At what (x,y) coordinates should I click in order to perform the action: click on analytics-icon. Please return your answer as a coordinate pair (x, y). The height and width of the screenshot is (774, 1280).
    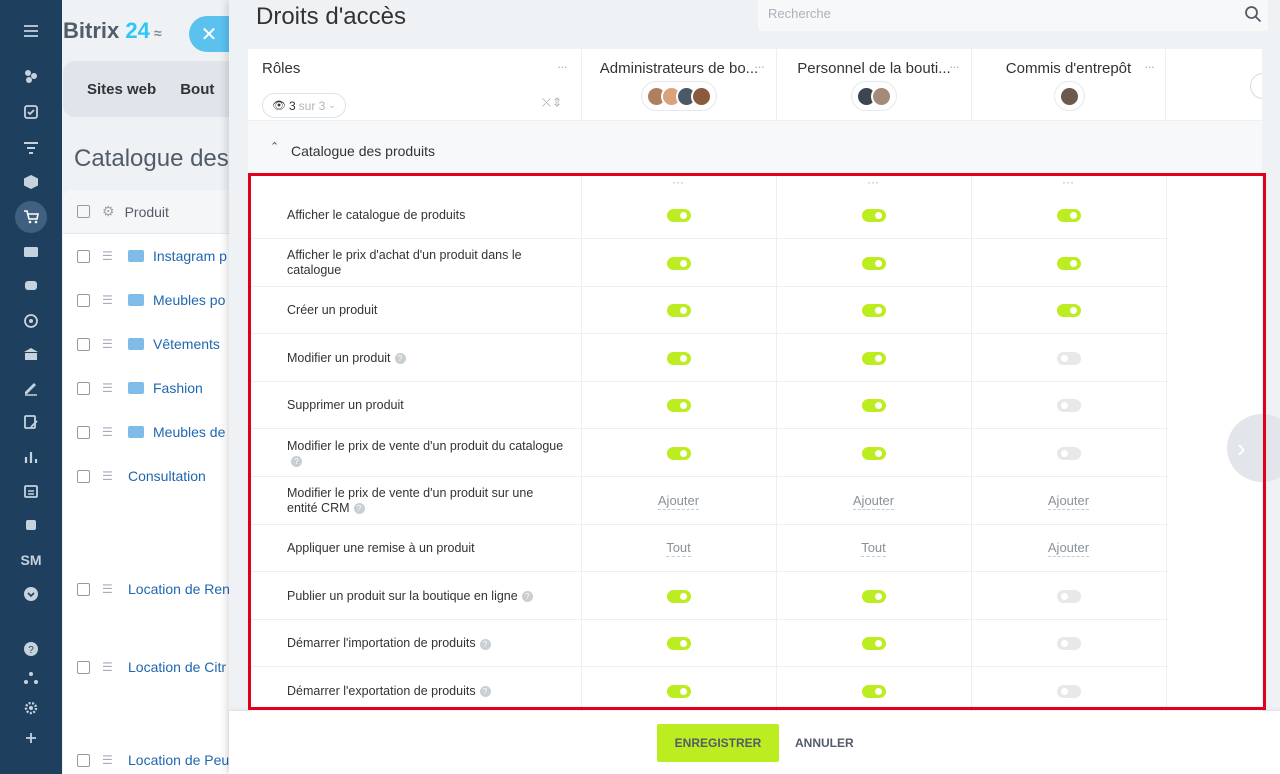
    Looking at the image, I should click on (31, 457).